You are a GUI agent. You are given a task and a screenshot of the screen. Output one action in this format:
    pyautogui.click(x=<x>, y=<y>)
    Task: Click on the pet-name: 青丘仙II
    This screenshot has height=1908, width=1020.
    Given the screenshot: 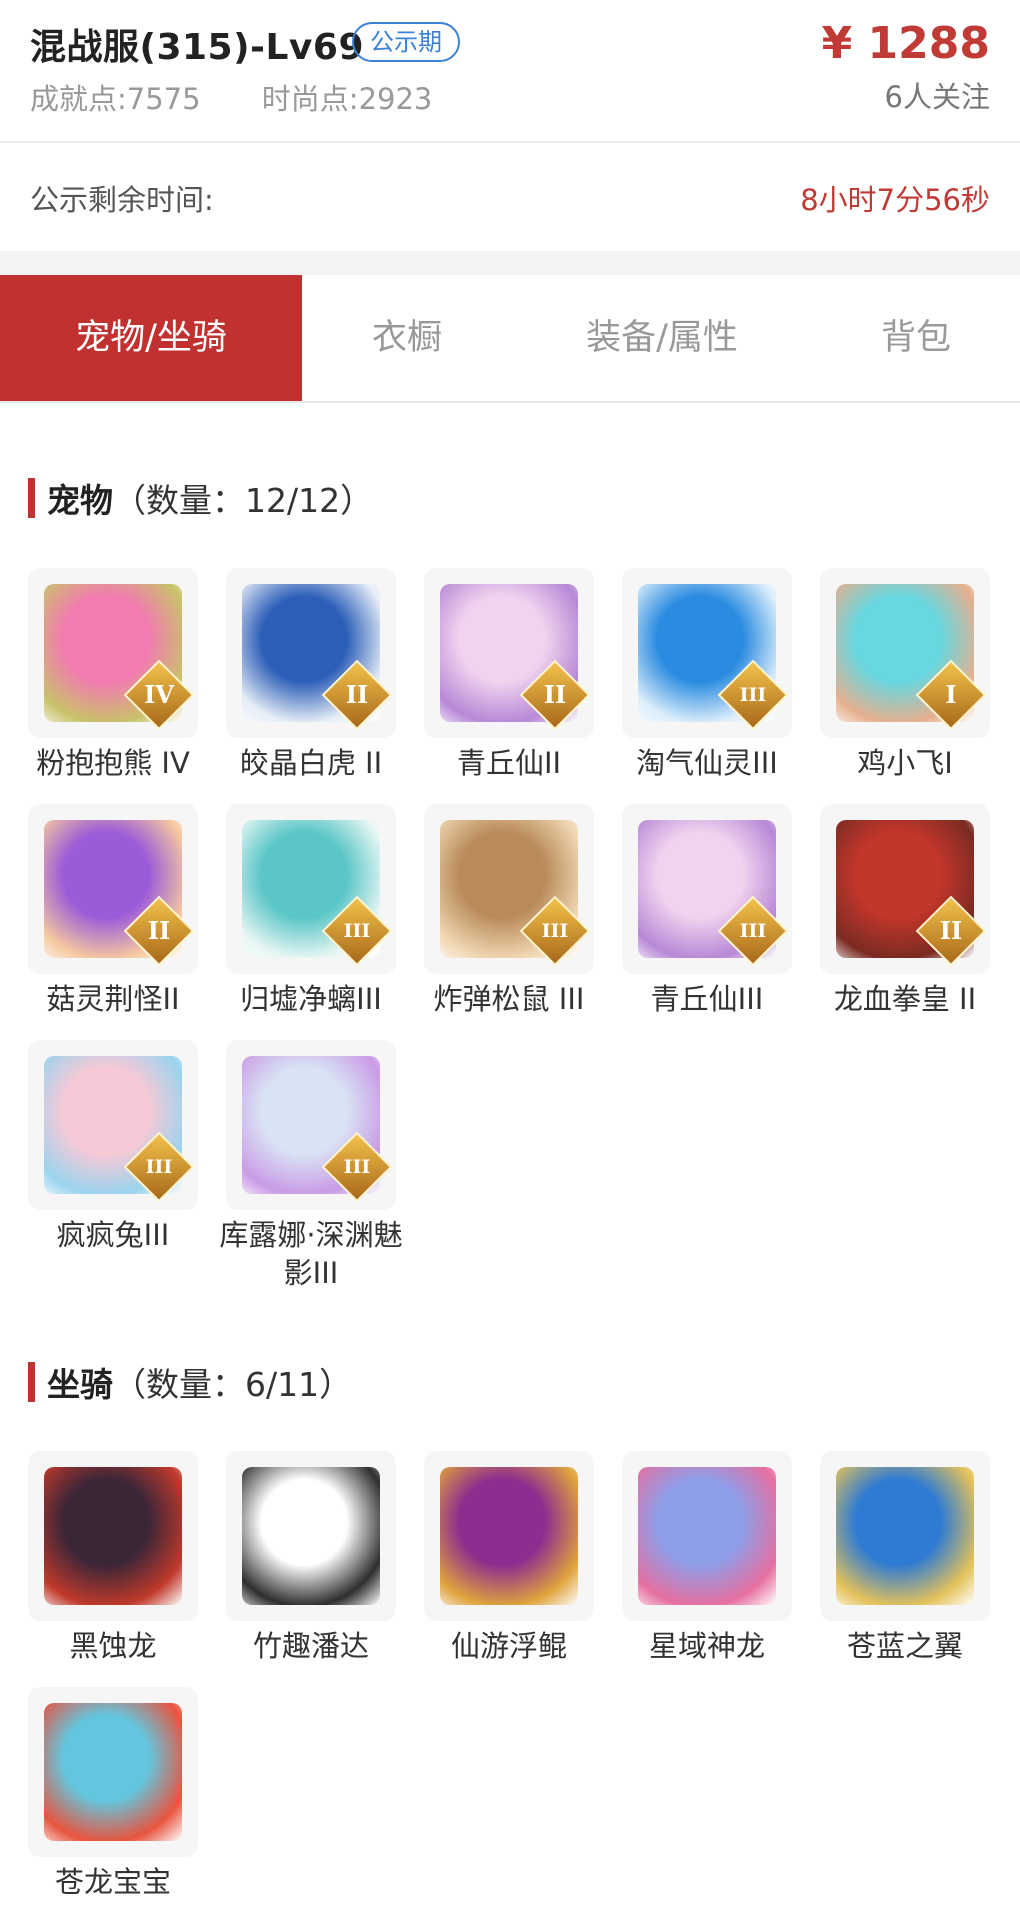 What is the action you would take?
    pyautogui.click(x=509, y=763)
    